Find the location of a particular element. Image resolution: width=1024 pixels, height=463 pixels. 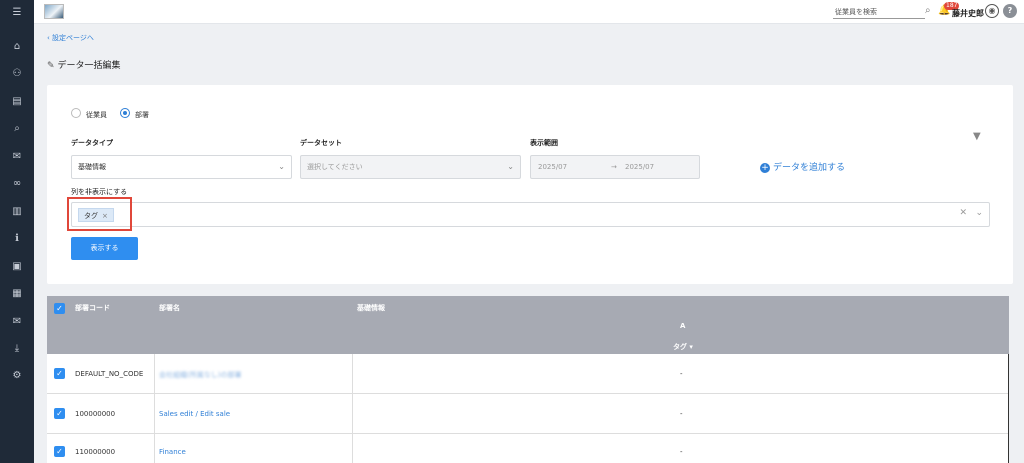

page-title: ✎ データ一括編集 is located at coordinates (84, 64).